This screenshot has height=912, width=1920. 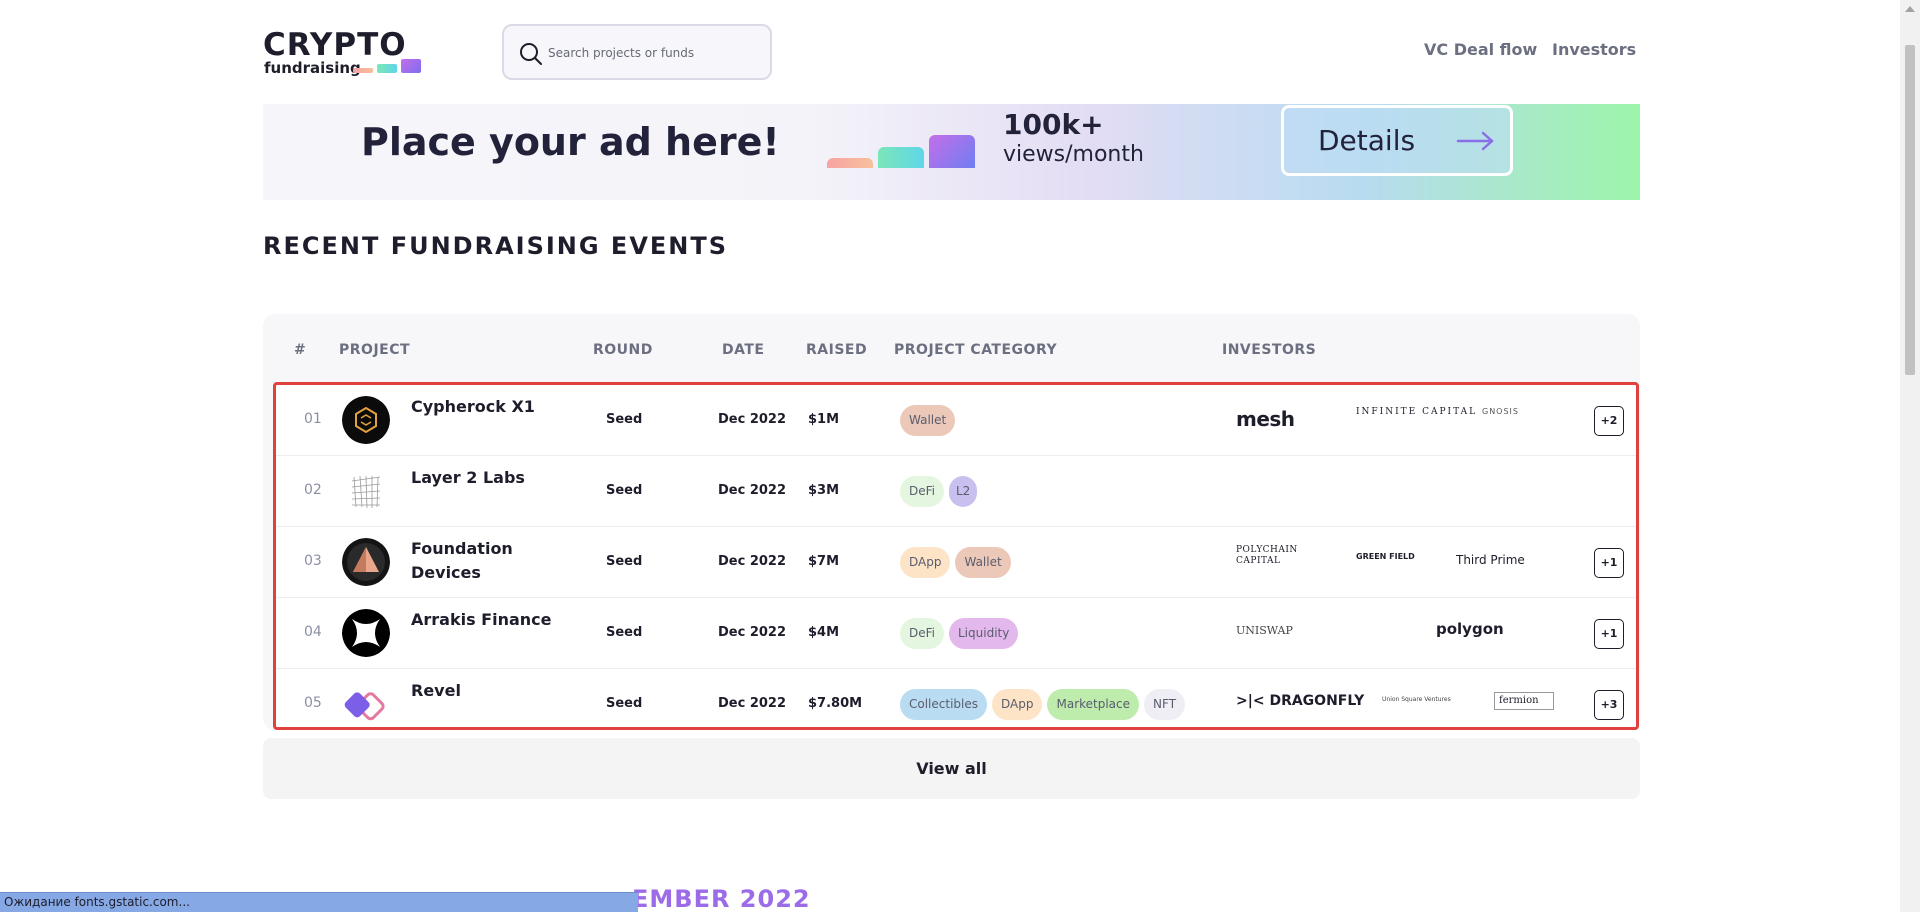 I want to click on category-tags: Collectibles DApp Marketplace NFT, so click(x=1043, y=705).